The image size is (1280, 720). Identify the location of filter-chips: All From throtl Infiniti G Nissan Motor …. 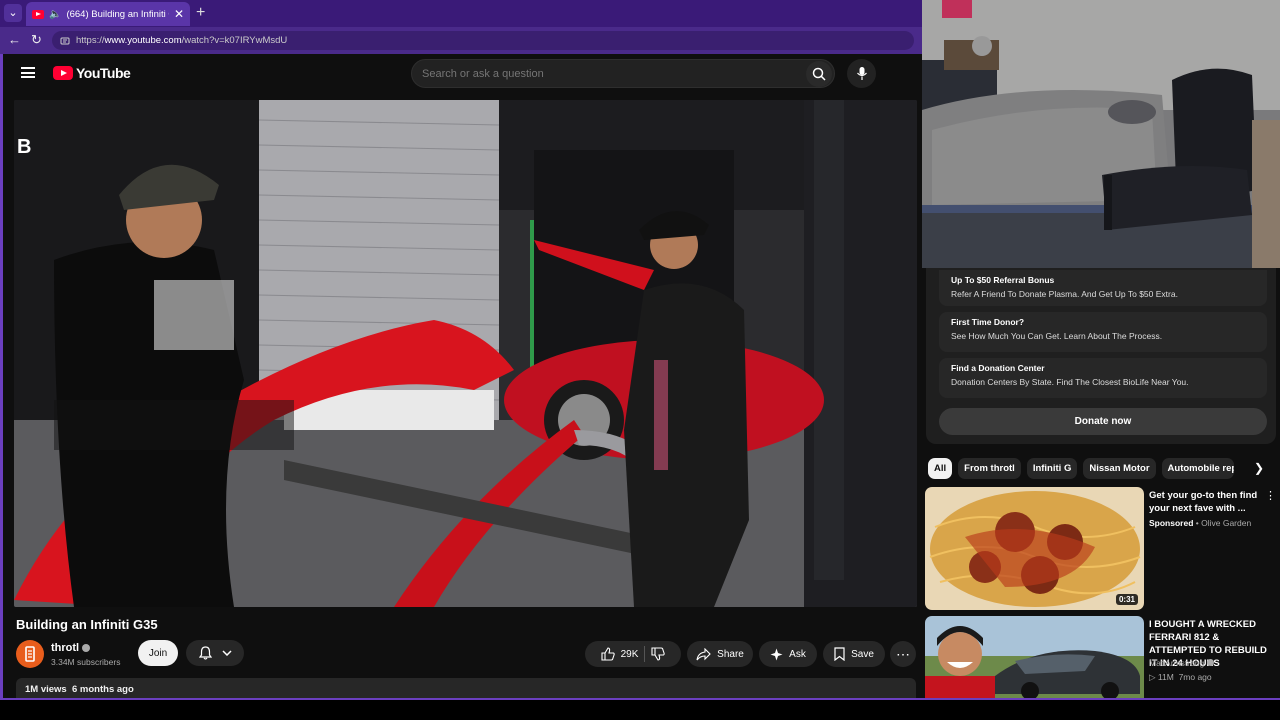
(1081, 468).